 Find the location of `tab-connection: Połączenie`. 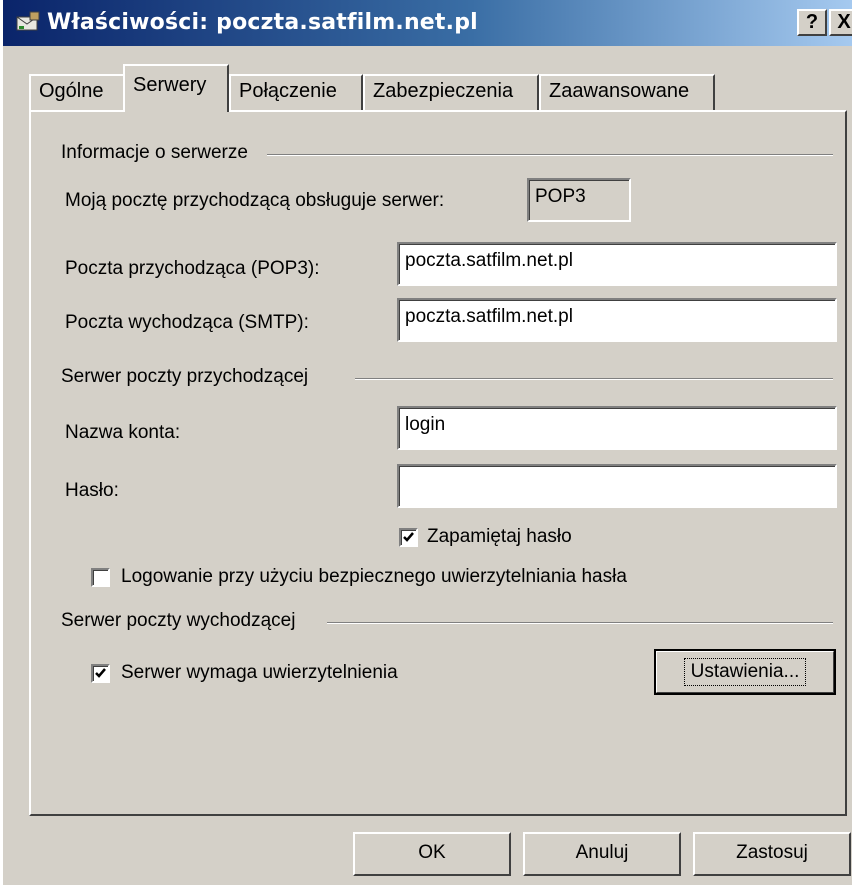

tab-connection: Połączenie is located at coordinates (296, 92).